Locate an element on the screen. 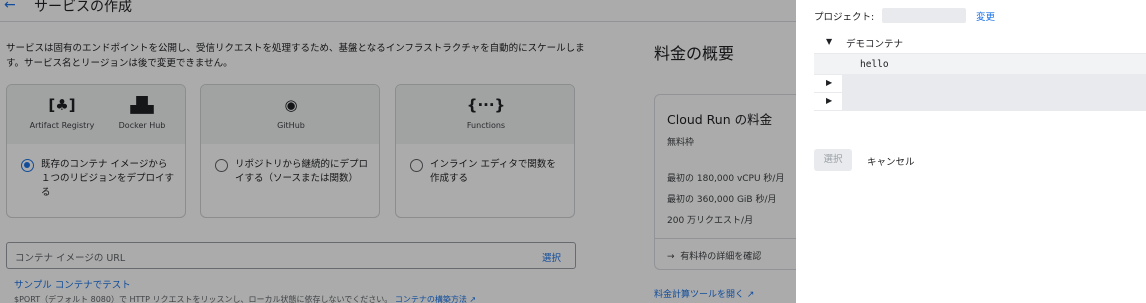 The height and width of the screenshot is (303, 1146). tree-repo-row: ▼ デモコンテナ is located at coordinates (980, 43).